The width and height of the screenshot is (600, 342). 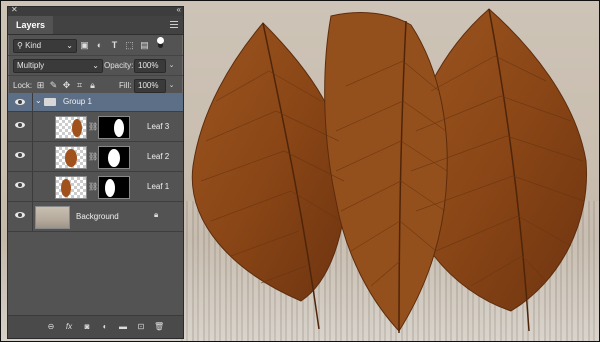 I want to click on layer-row: ⛓ Leaf 3, so click(x=95, y=127).